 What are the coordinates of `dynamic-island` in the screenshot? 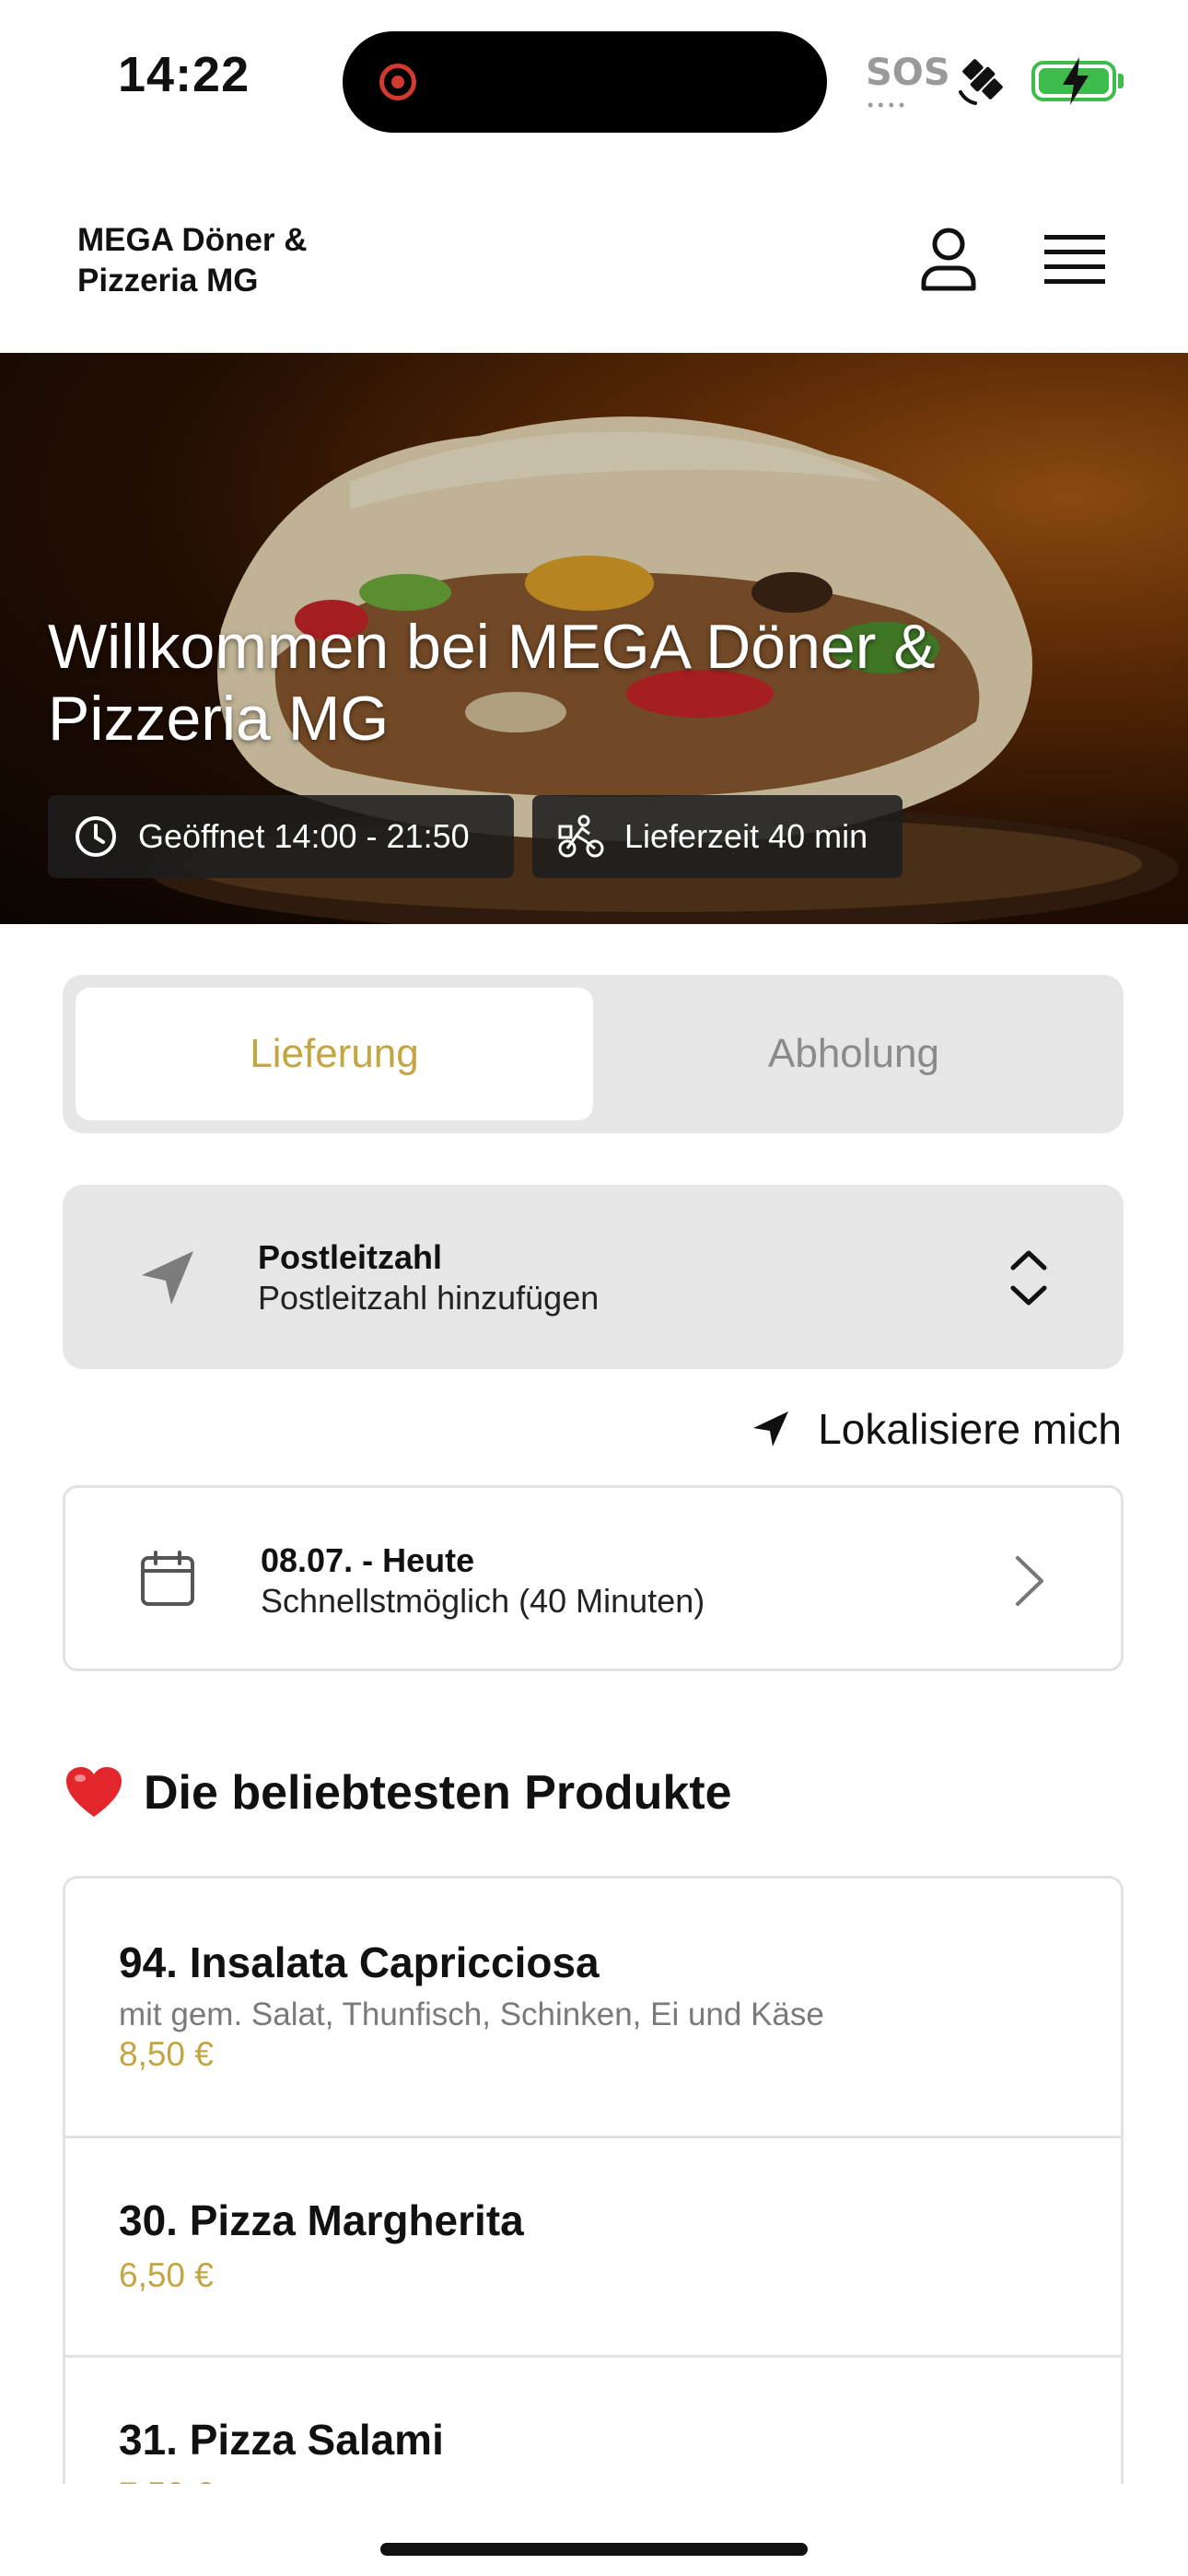 It's located at (585, 82).